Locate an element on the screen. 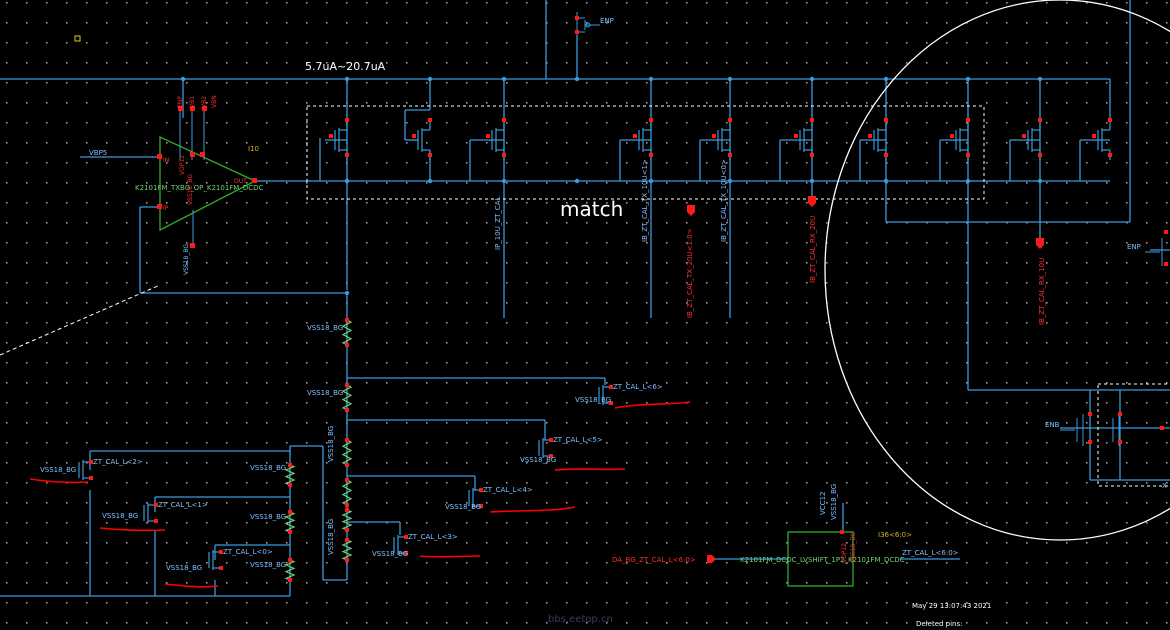 Image resolution: width=1170 pixels, height=630 pixels. status-timestamp: May 29 13:07:43 2021 is located at coordinates (951, 606).